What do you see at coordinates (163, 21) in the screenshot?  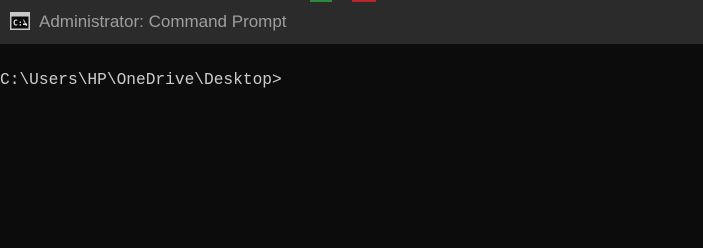 I see `window-title: Administrator: Command Prompt` at bounding box center [163, 21].